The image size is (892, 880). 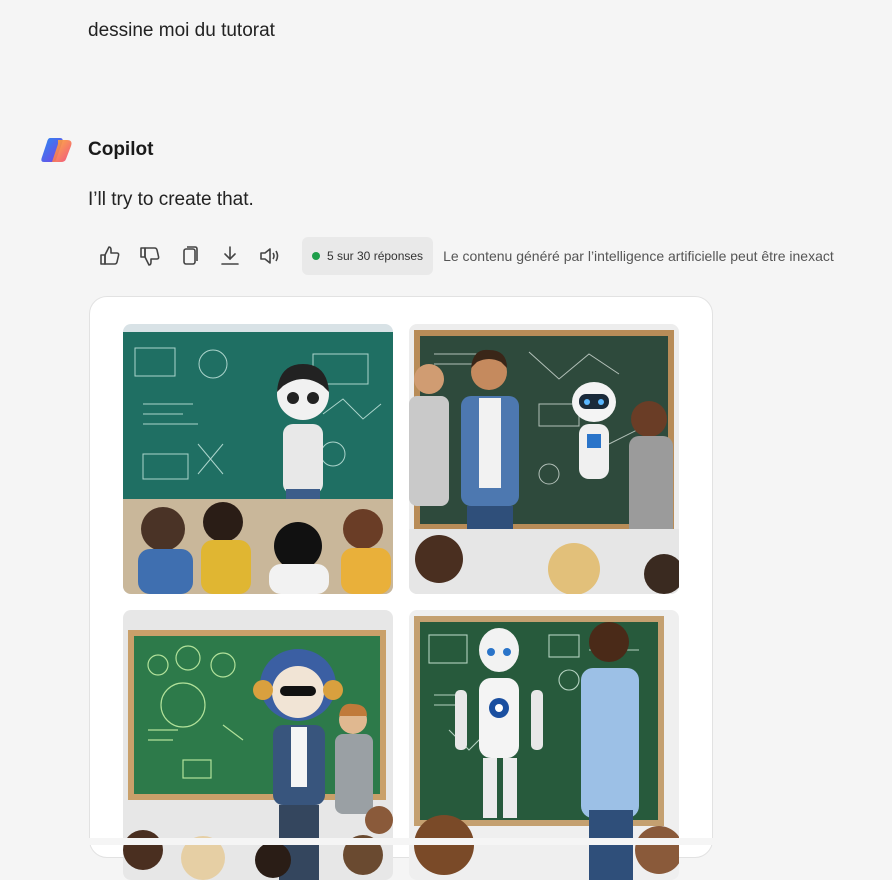 What do you see at coordinates (150, 256) in the screenshot?
I see `thumbs-down-icon` at bounding box center [150, 256].